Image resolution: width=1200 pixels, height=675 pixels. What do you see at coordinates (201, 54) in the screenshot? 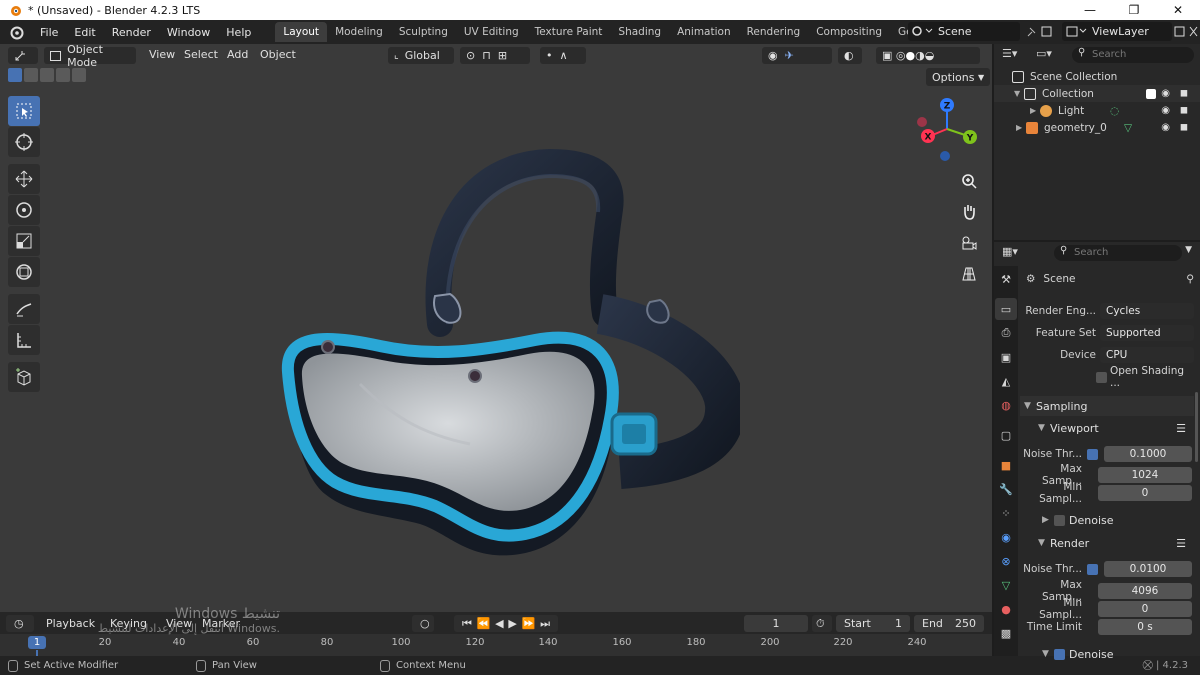
I see `viewport-menu-select: Select` at bounding box center [201, 54].